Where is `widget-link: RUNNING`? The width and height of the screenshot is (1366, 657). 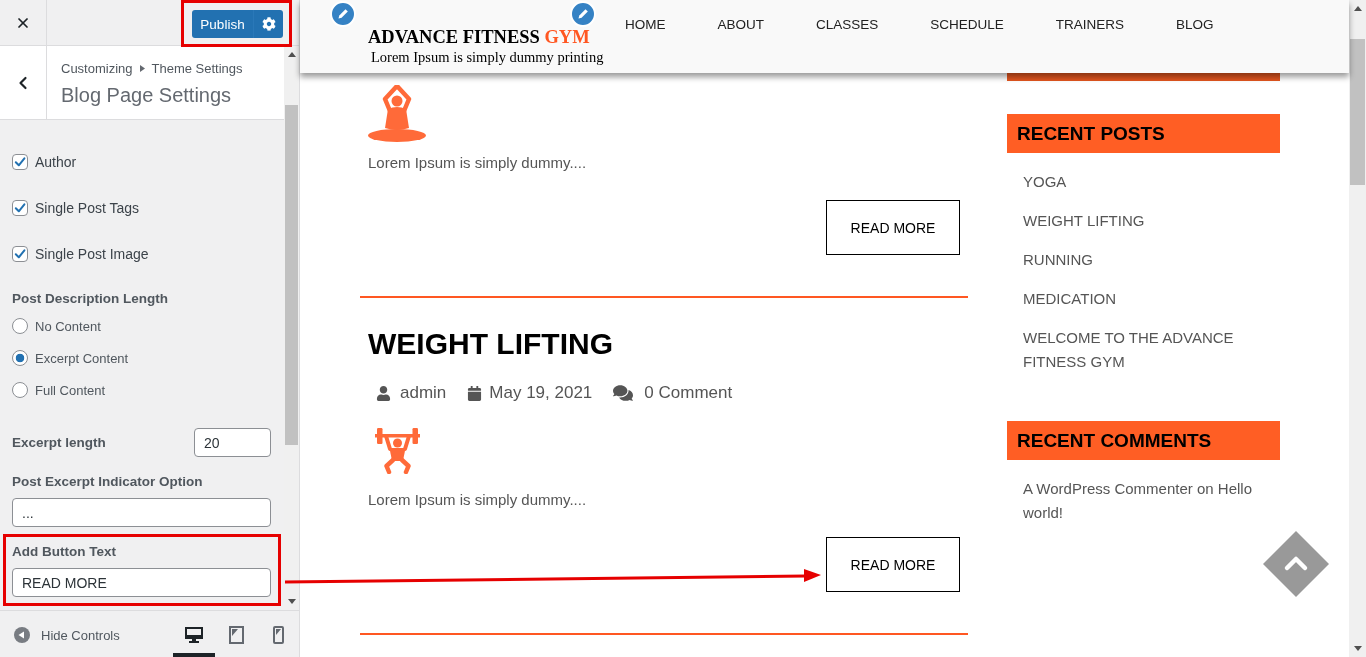
widget-link: RUNNING is located at coordinates (1148, 260).